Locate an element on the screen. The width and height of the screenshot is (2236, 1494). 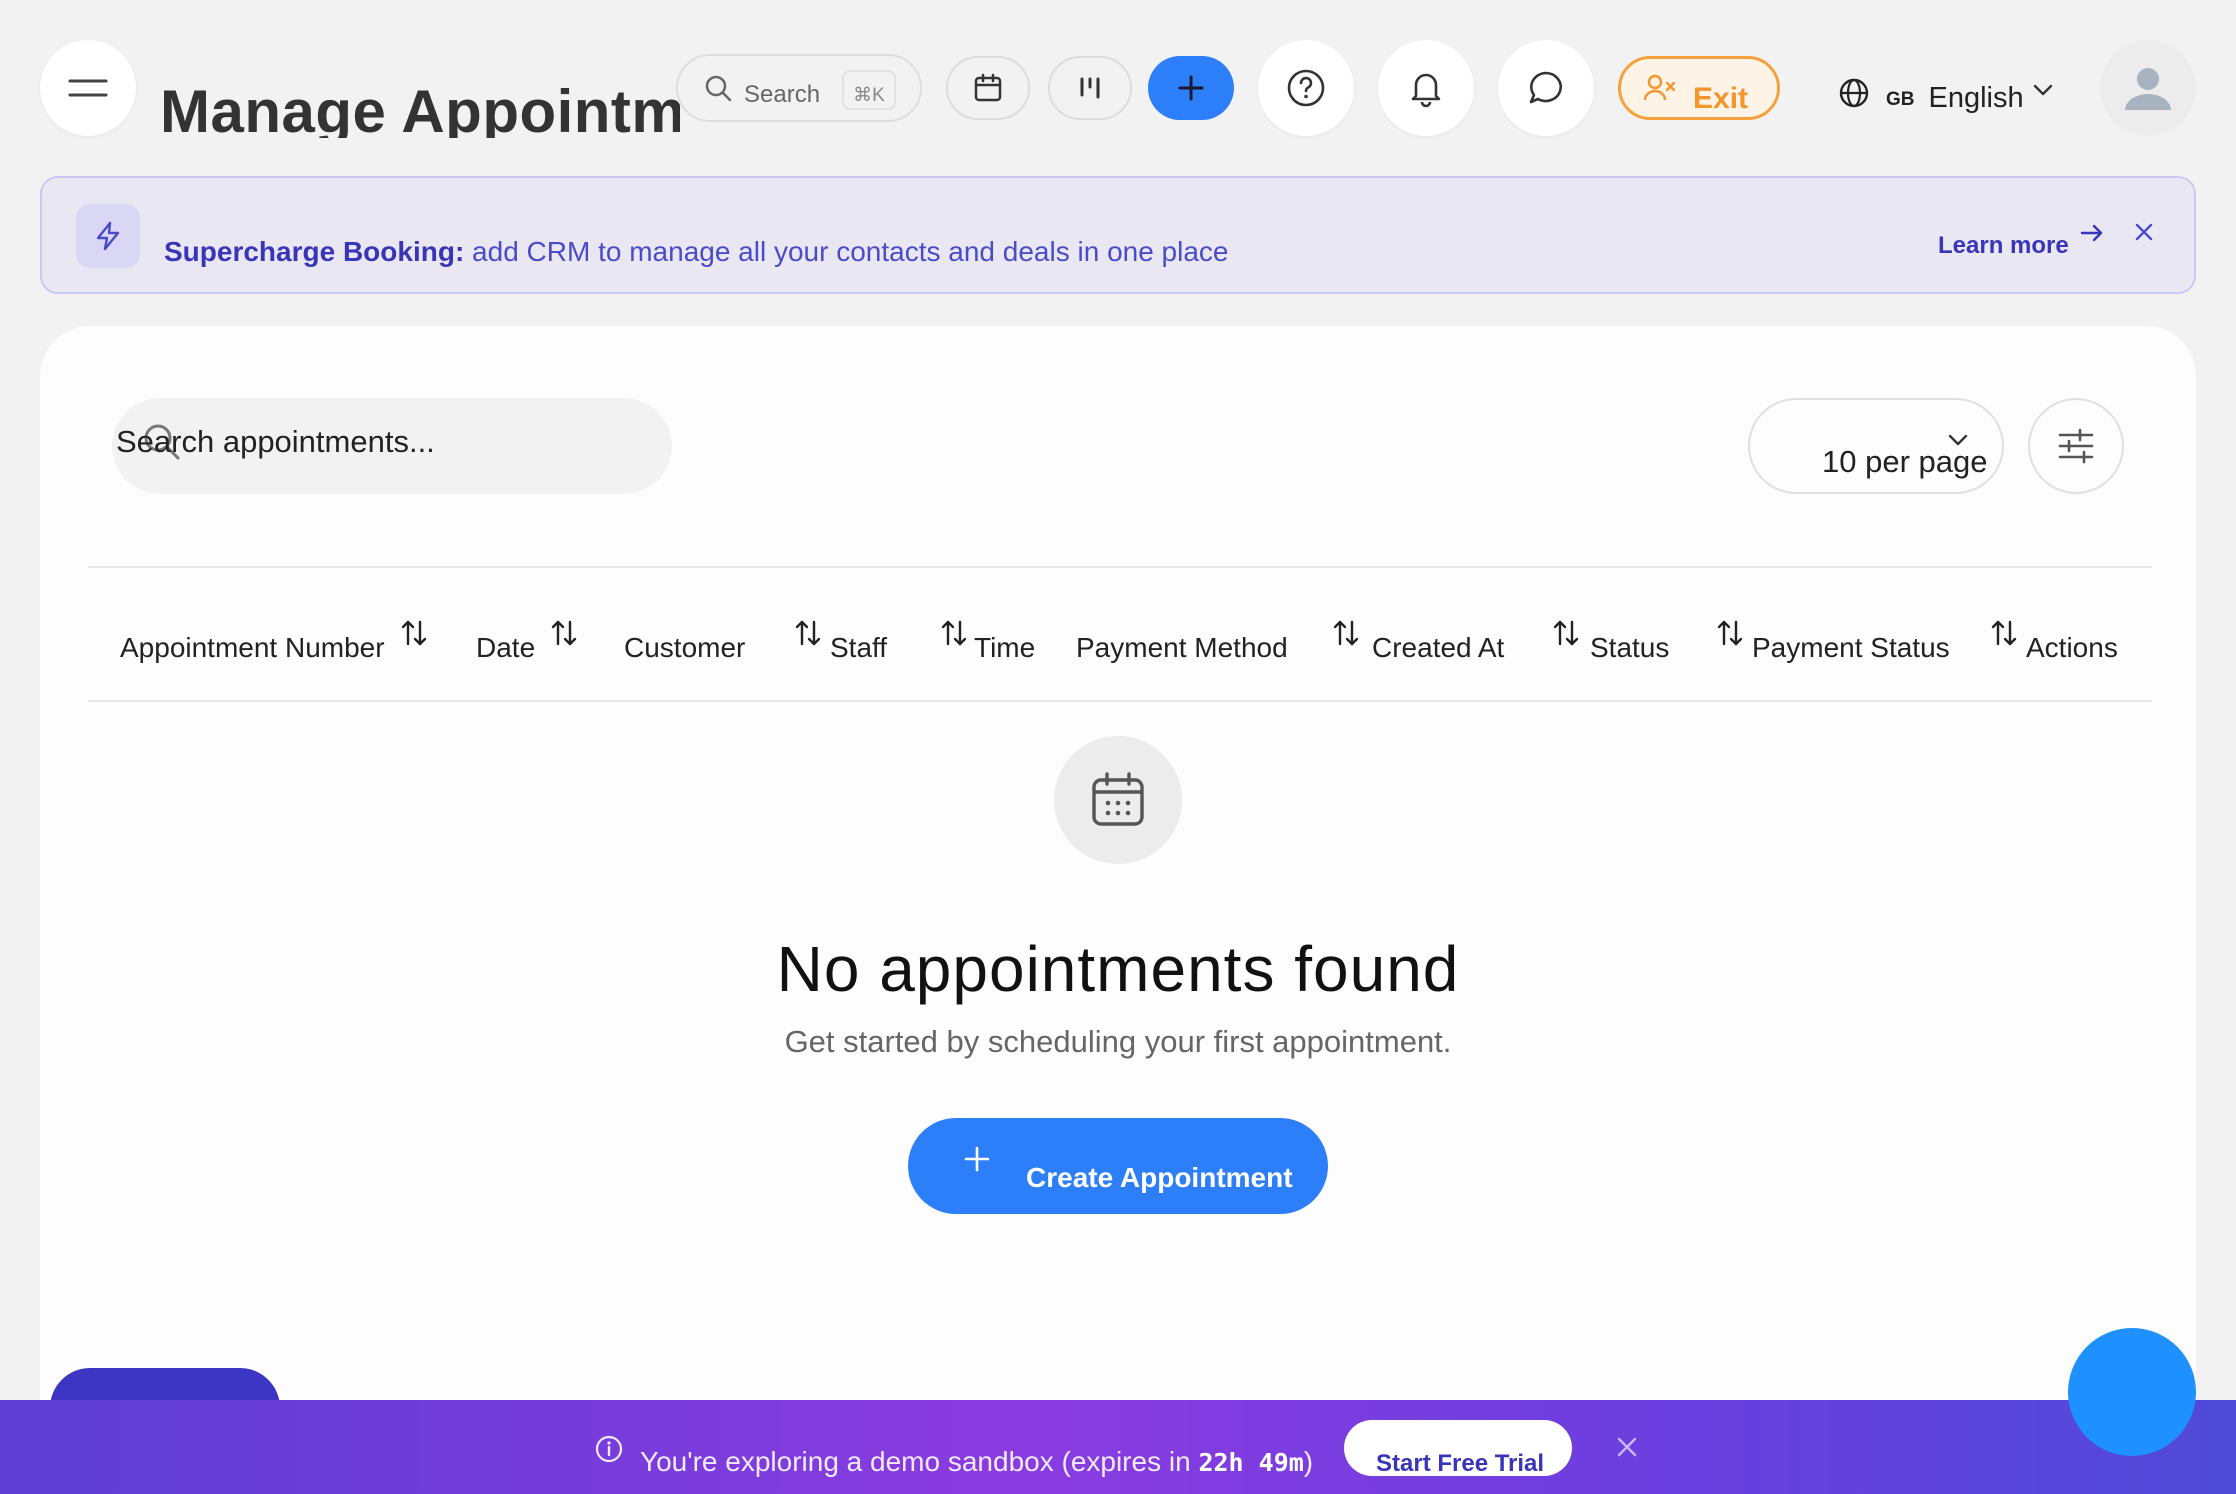
globe-icon is located at coordinates (1854, 93).